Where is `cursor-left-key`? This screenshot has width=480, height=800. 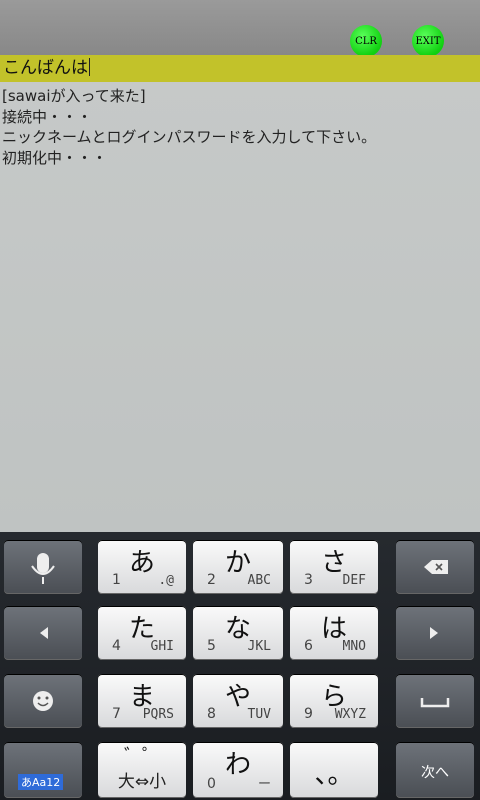 cursor-left-key is located at coordinates (43, 633).